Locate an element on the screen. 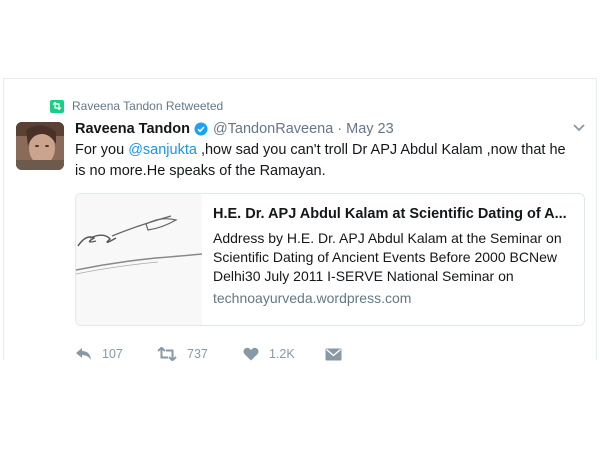 The height and width of the screenshot is (450, 600). tweet-timestamp: May 23 is located at coordinates (370, 129).